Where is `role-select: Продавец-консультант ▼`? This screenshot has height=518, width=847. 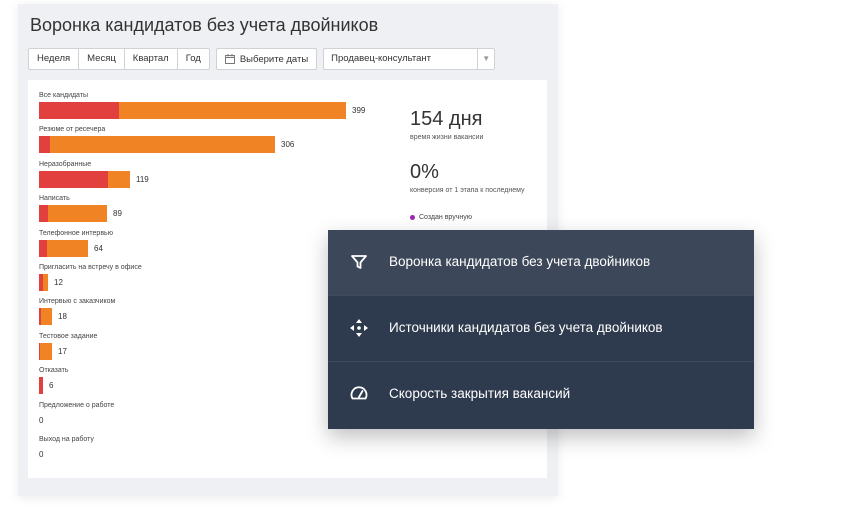
role-select: Продавец-консультант ▼ is located at coordinates (409, 59).